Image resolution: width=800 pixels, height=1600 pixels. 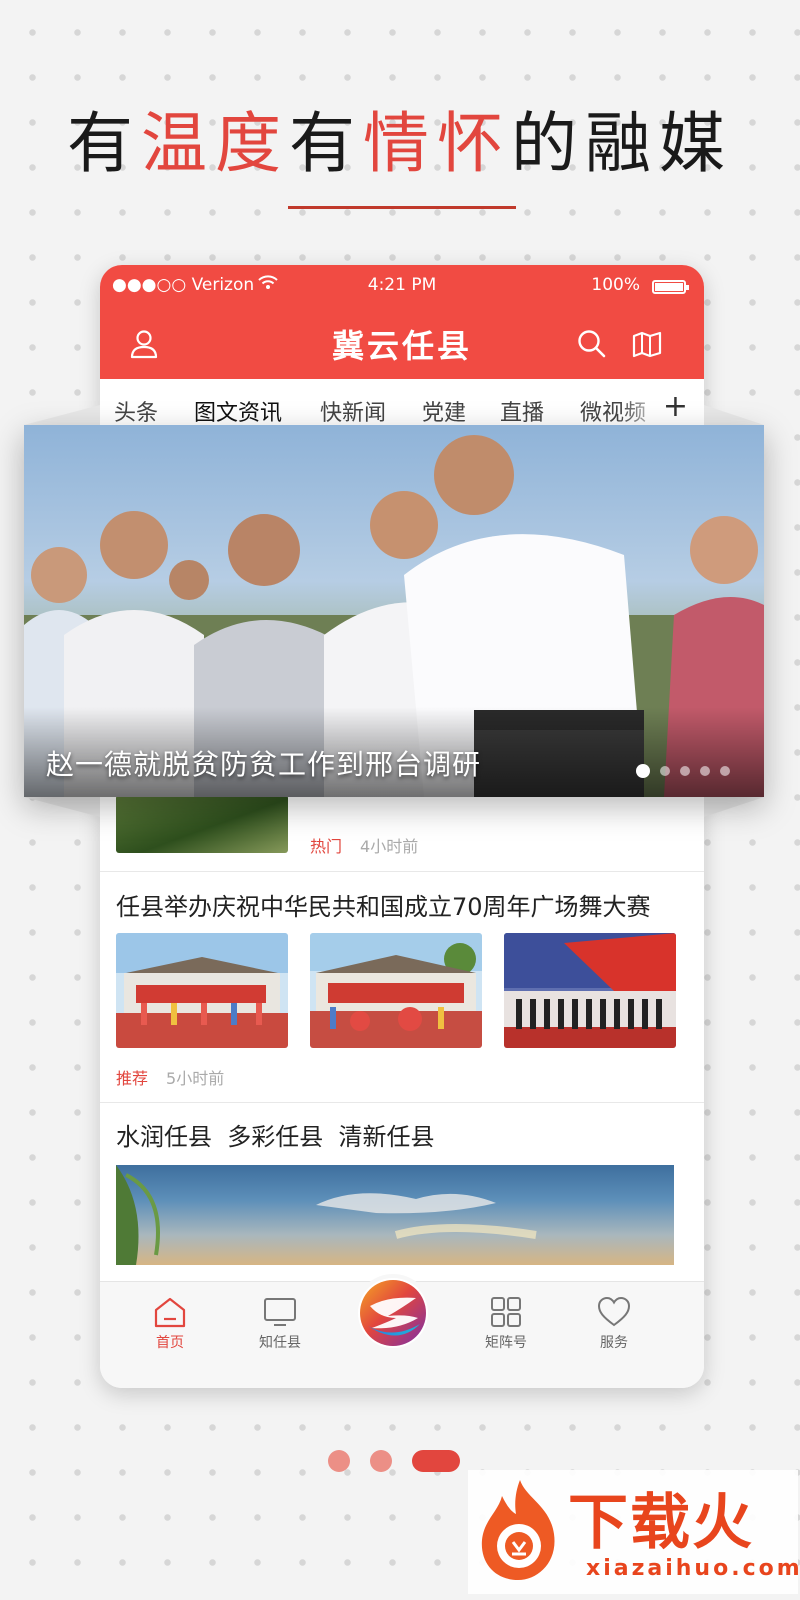 I want to click on battery-level: 100%, so click(x=615, y=285).